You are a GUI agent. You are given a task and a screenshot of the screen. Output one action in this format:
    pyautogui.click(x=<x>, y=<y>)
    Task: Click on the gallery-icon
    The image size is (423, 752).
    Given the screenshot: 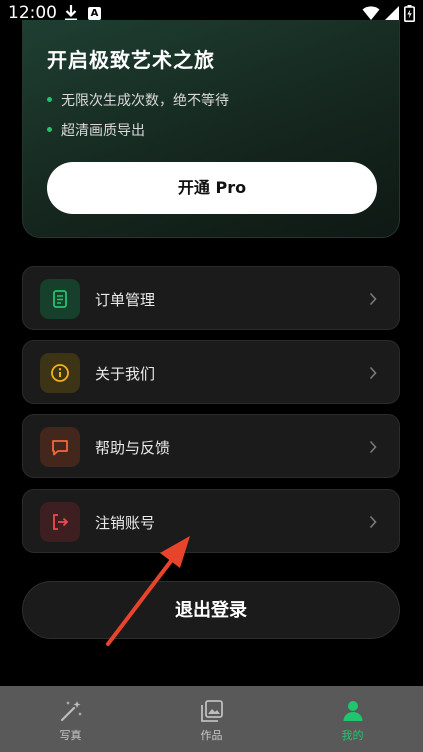 What is the action you would take?
    pyautogui.click(x=212, y=711)
    